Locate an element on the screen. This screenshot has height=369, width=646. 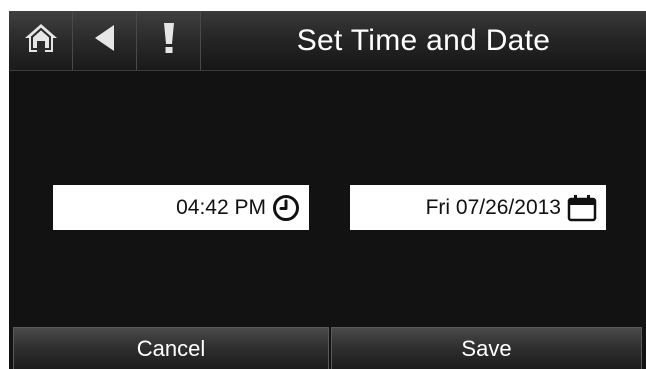
home-icon is located at coordinates (41, 40).